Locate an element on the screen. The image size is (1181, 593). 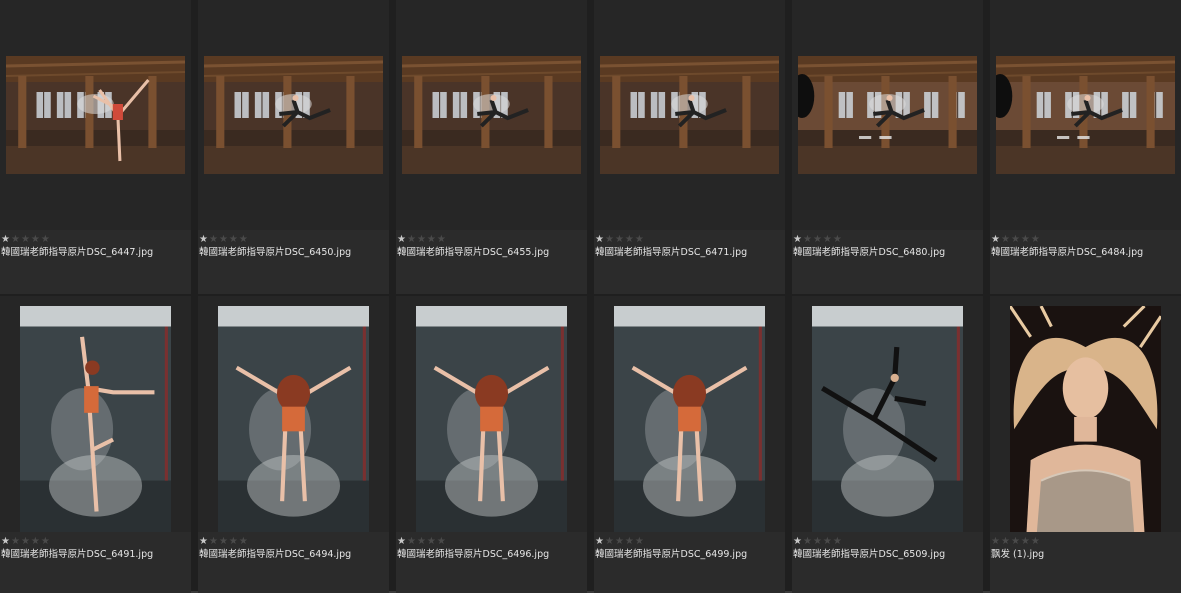
thumbnail-cell: ★★★★★ 韓國瑞老師指导原片DSC_6480.jpg is located at coordinates (887, 147).